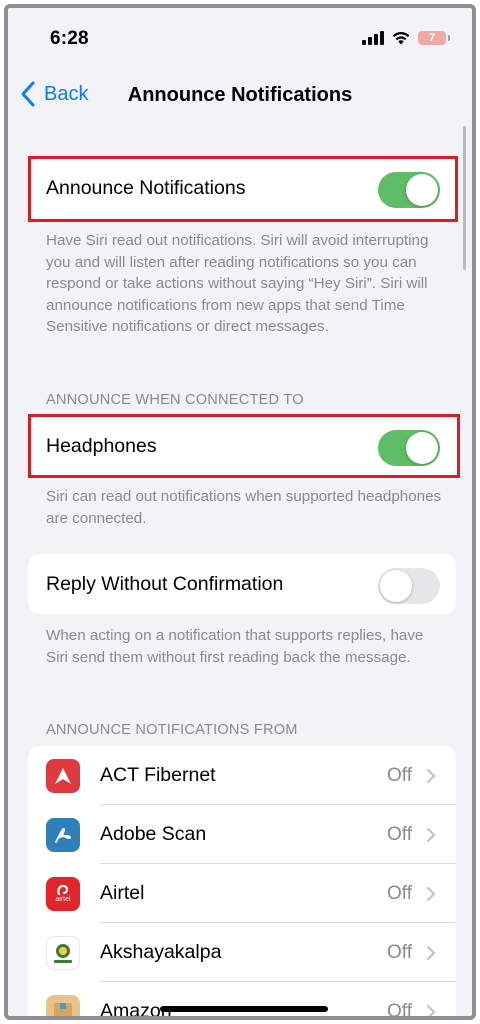  I want to click on navigation-bar: Back Announce Notifications, so click(240, 96).